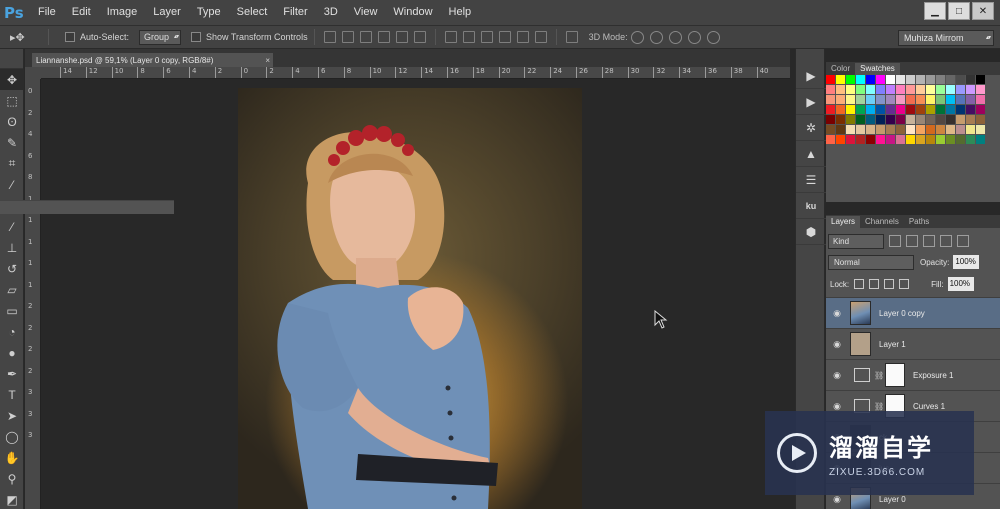 Image resolution: width=1000 pixels, height=509 pixels. Describe the element at coordinates (860, 313) in the screenshot. I see `layer-thumbnail` at that location.